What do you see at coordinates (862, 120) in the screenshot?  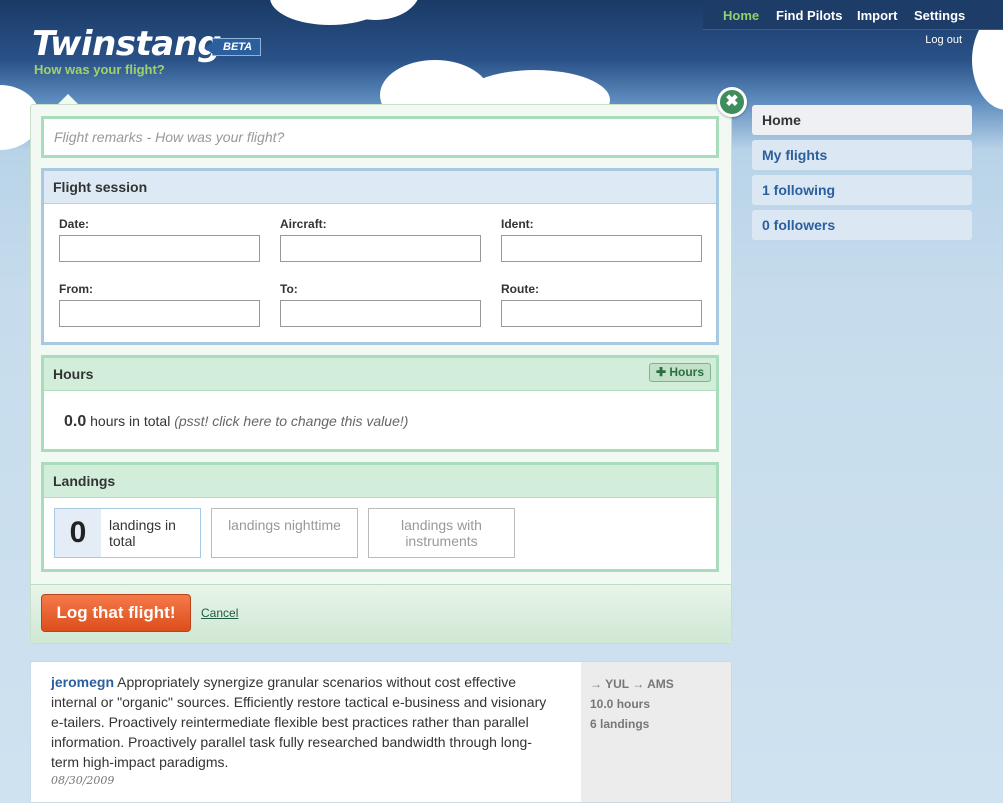 I see `sidebar-item-home: Home` at bounding box center [862, 120].